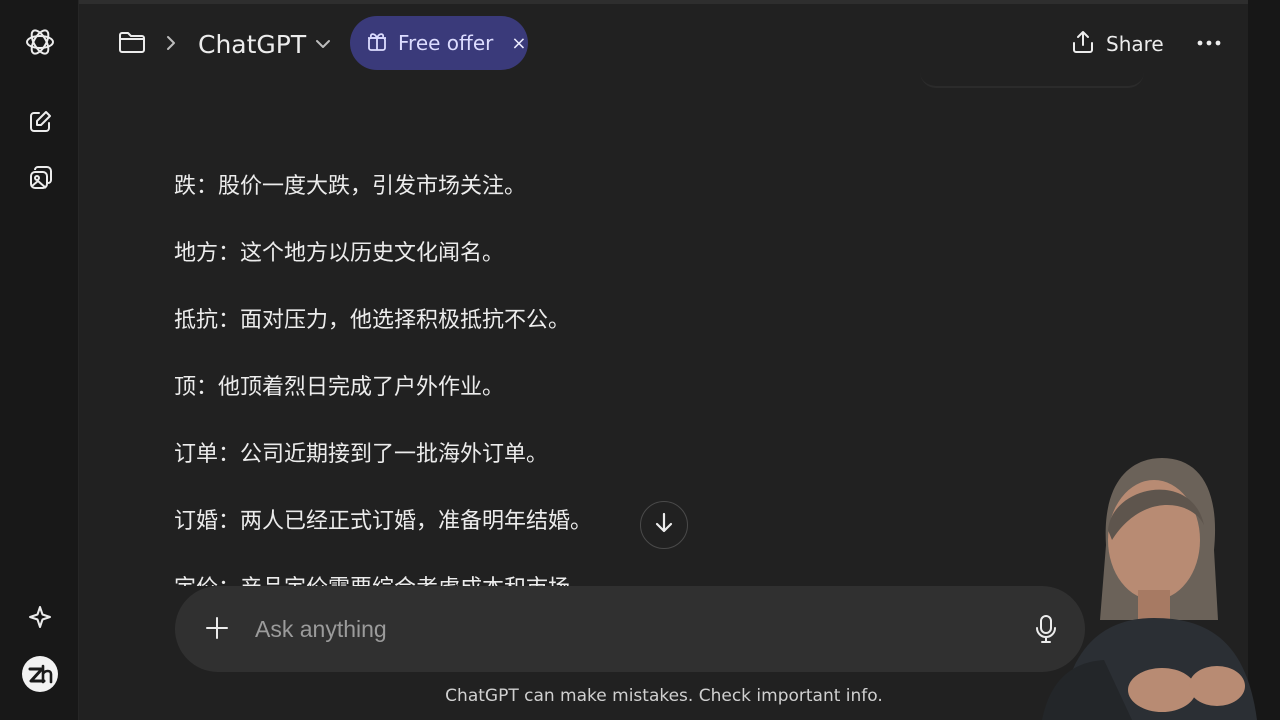 The width and height of the screenshot is (1280, 720). What do you see at coordinates (377, 43) in the screenshot?
I see `gift-icon` at bounding box center [377, 43].